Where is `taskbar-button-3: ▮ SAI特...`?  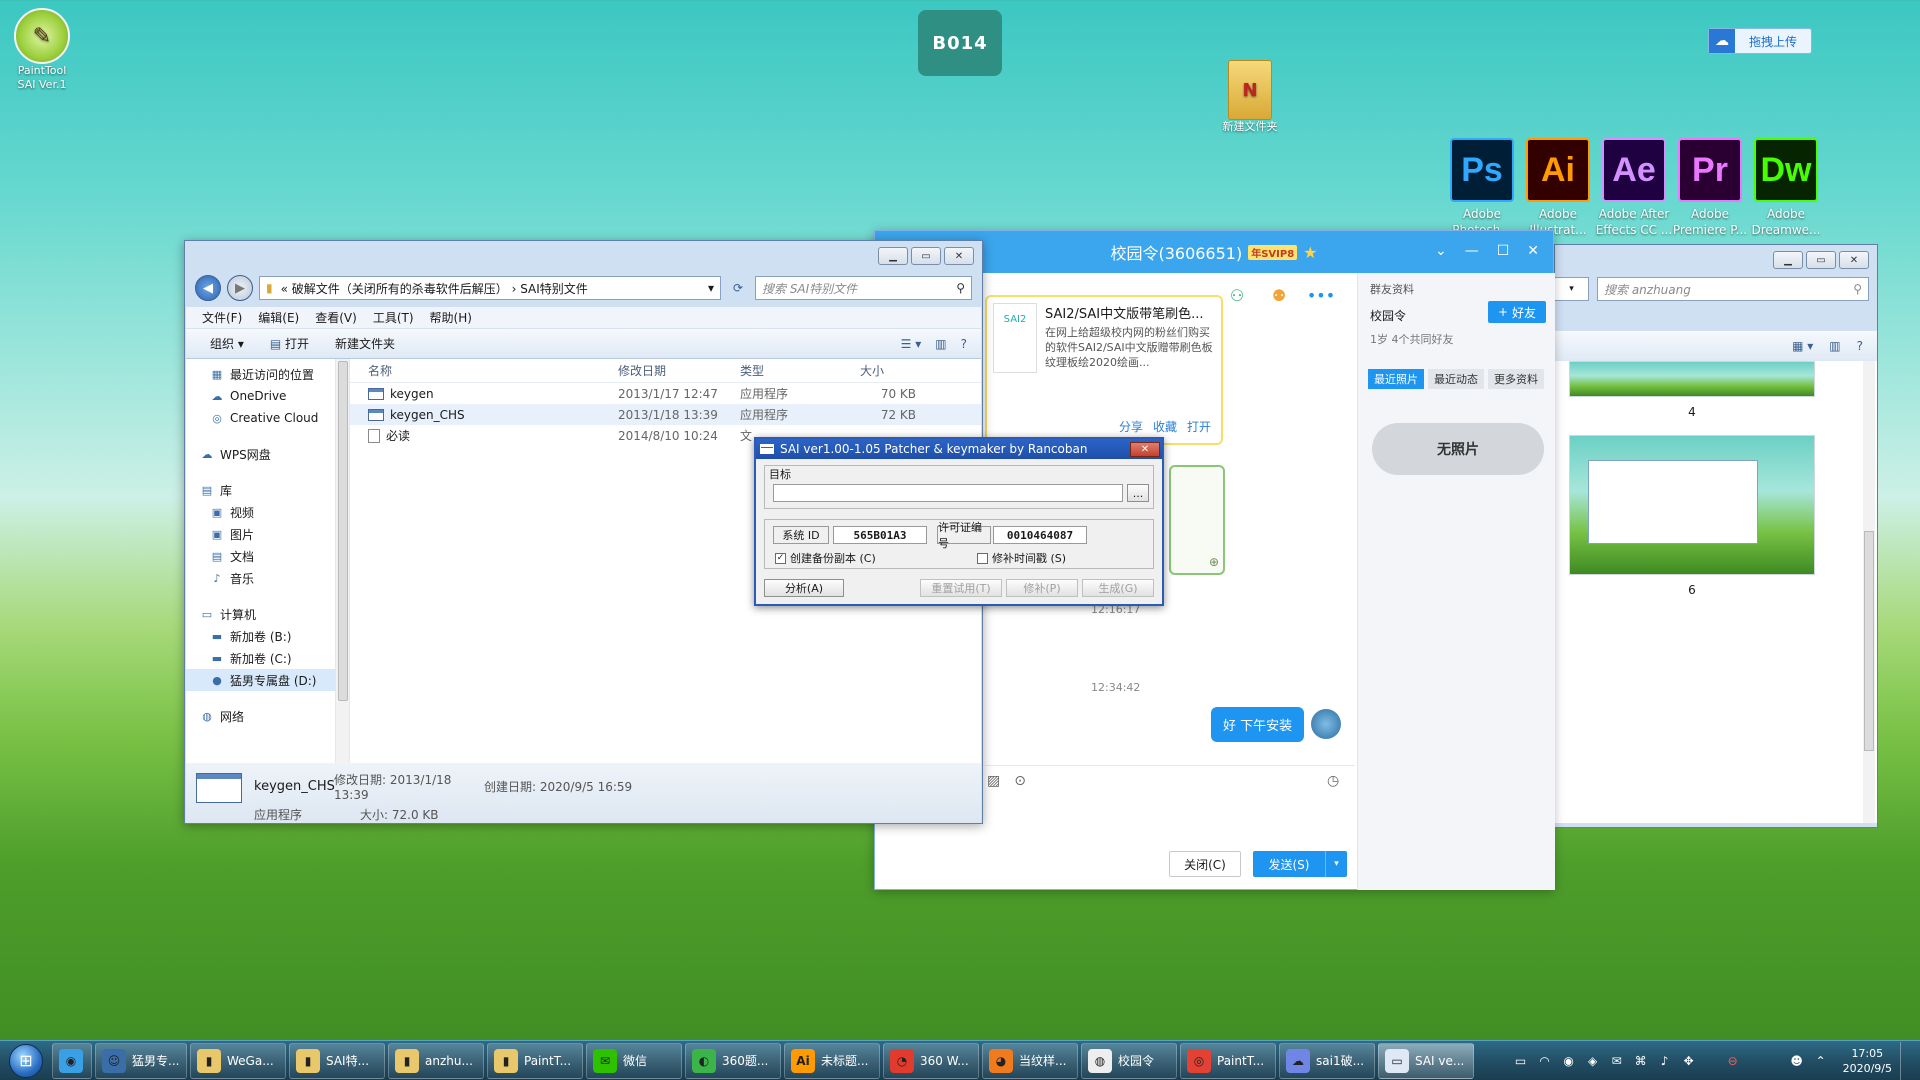
taskbar-button-3: ▮ SAI特... is located at coordinates (337, 1060).